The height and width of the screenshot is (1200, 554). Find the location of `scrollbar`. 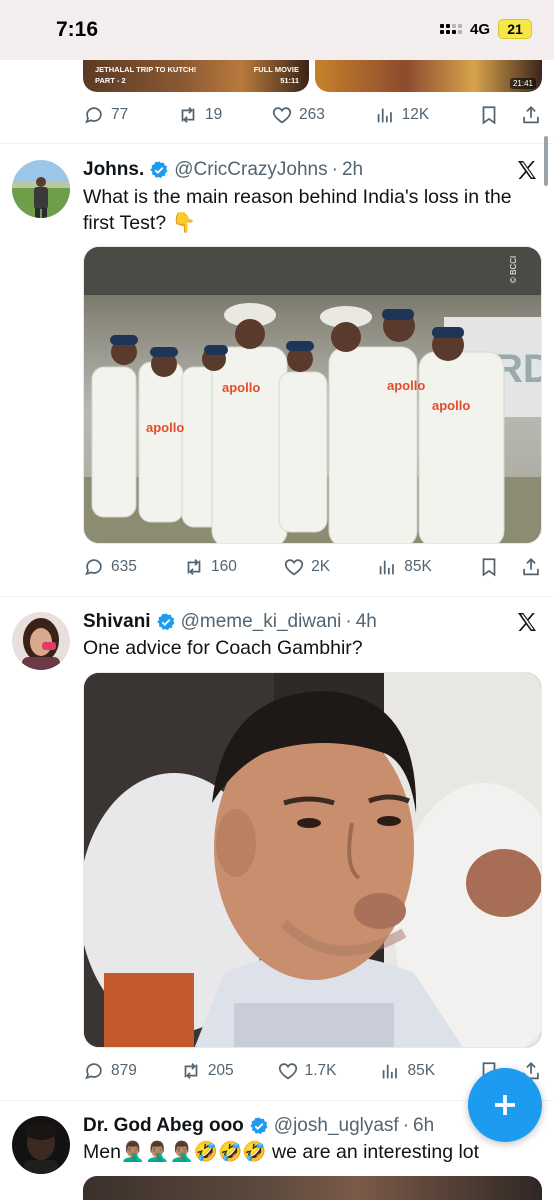

scrollbar is located at coordinates (546, 161).